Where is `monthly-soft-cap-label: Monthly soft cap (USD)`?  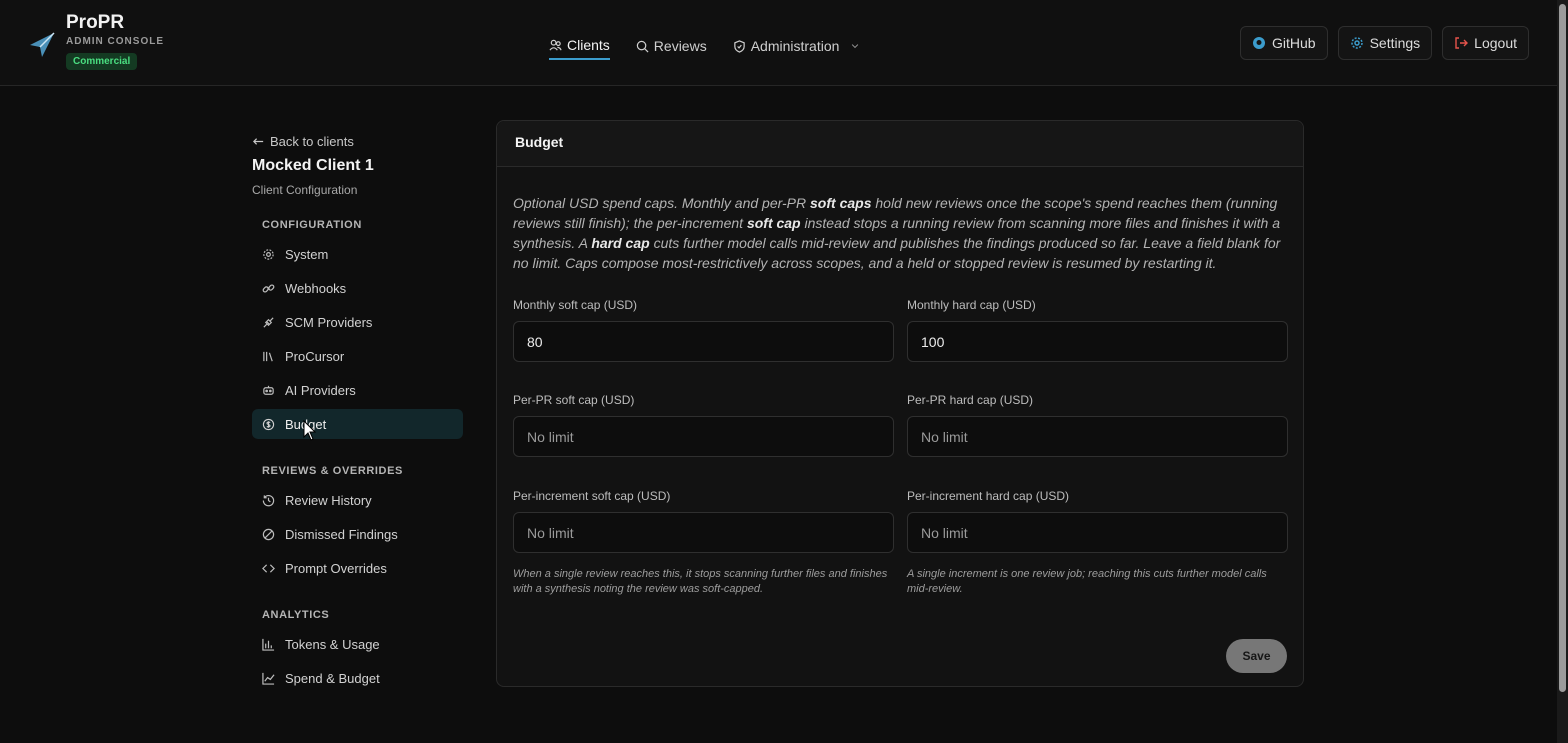 monthly-soft-cap-label: Monthly soft cap (USD) is located at coordinates (575, 305).